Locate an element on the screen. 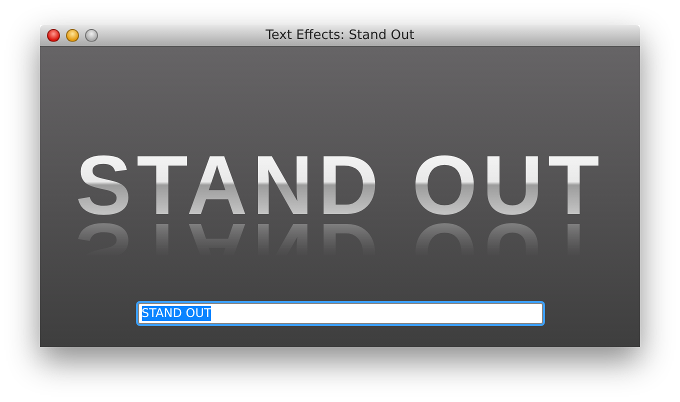  window-title: Text Effects: Stand Out is located at coordinates (340, 35).